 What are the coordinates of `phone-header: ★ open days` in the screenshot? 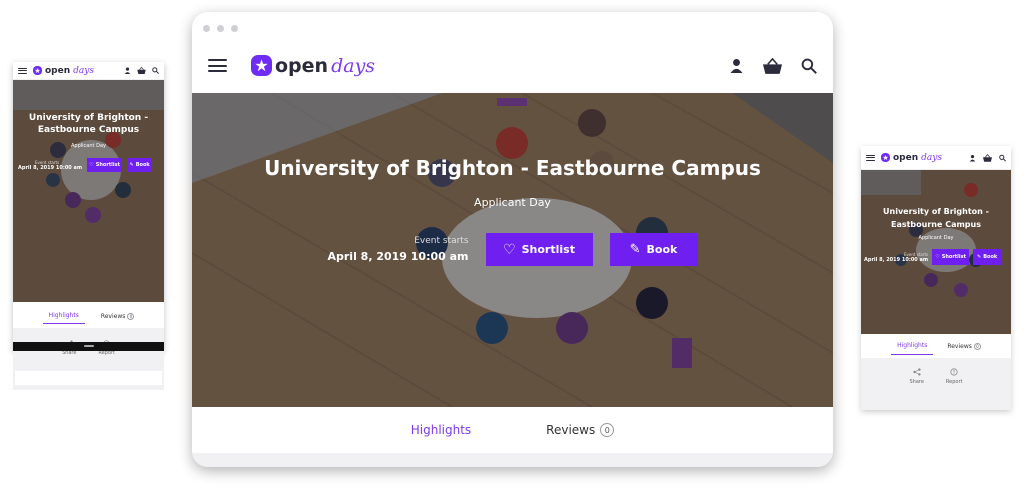 It's located at (88, 71).